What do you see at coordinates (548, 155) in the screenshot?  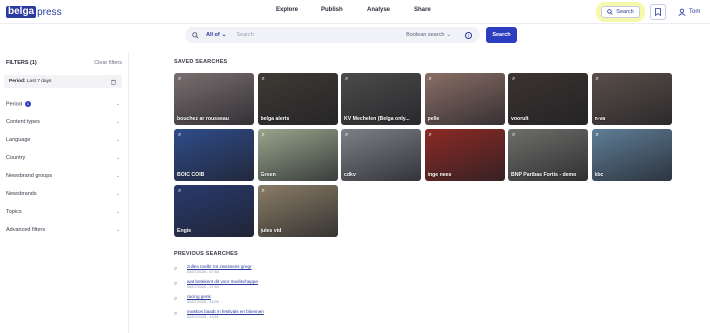 I see `saved-search-tile: ⌕ BNP Paribas Fortis - demo` at bounding box center [548, 155].